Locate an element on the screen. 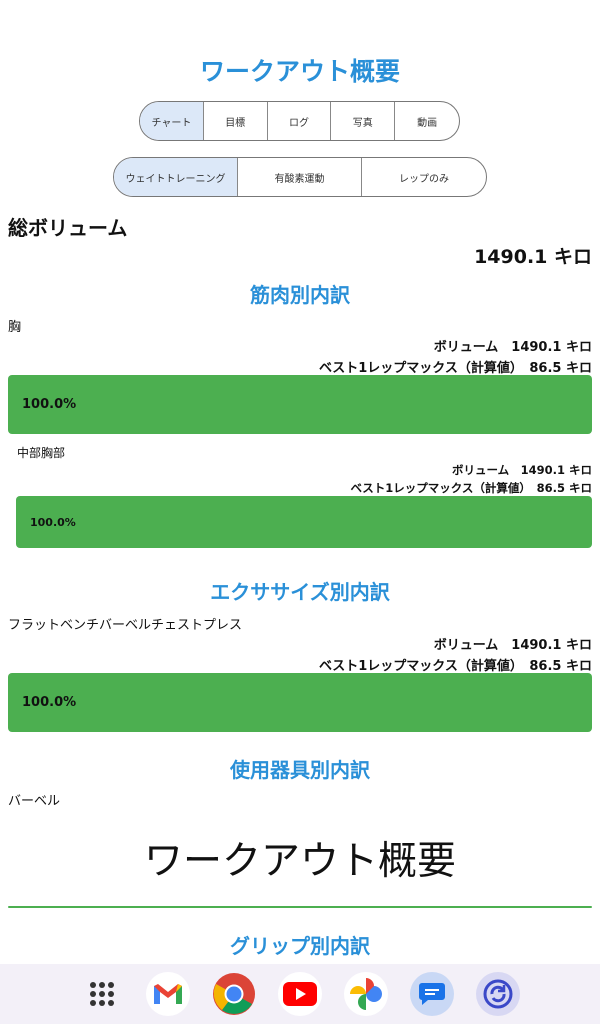 The height and width of the screenshot is (1024, 600). exercise-percent: 100.0% is located at coordinates (49, 702).